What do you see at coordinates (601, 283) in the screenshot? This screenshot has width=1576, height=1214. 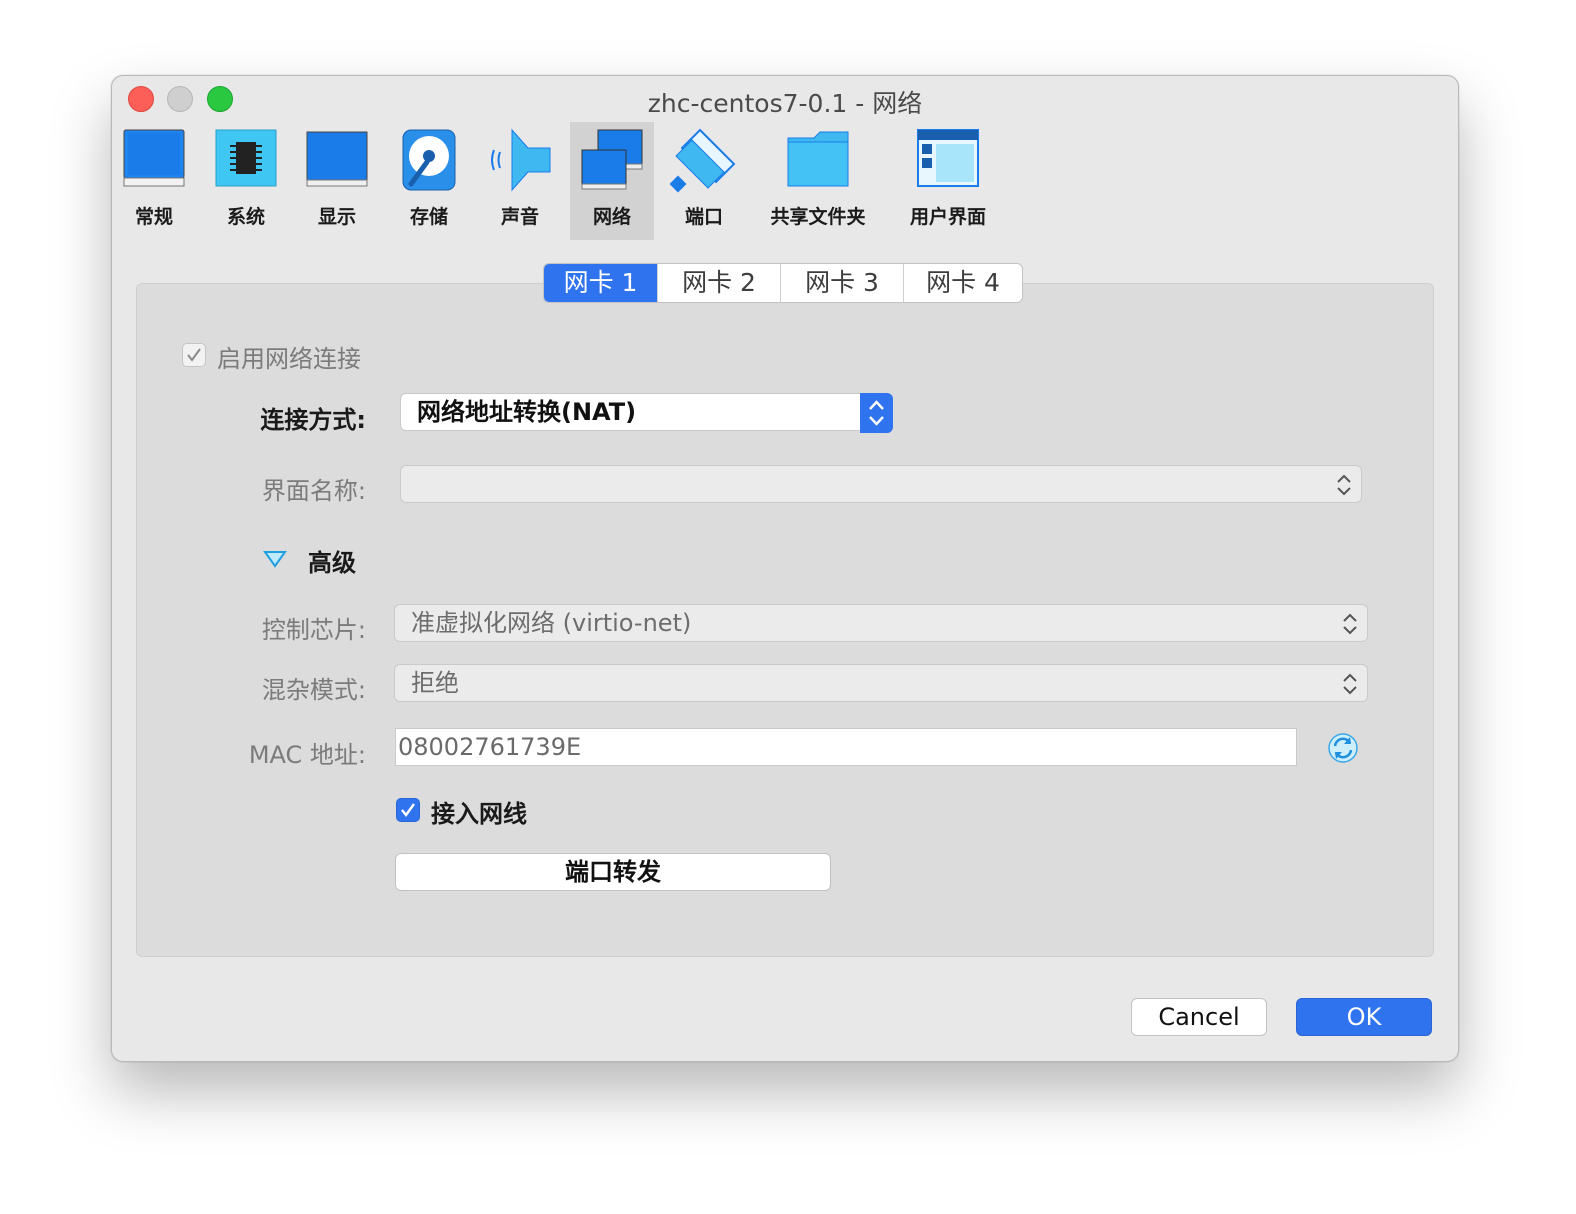 I see `tab-adapter-1: 网卡 1` at bounding box center [601, 283].